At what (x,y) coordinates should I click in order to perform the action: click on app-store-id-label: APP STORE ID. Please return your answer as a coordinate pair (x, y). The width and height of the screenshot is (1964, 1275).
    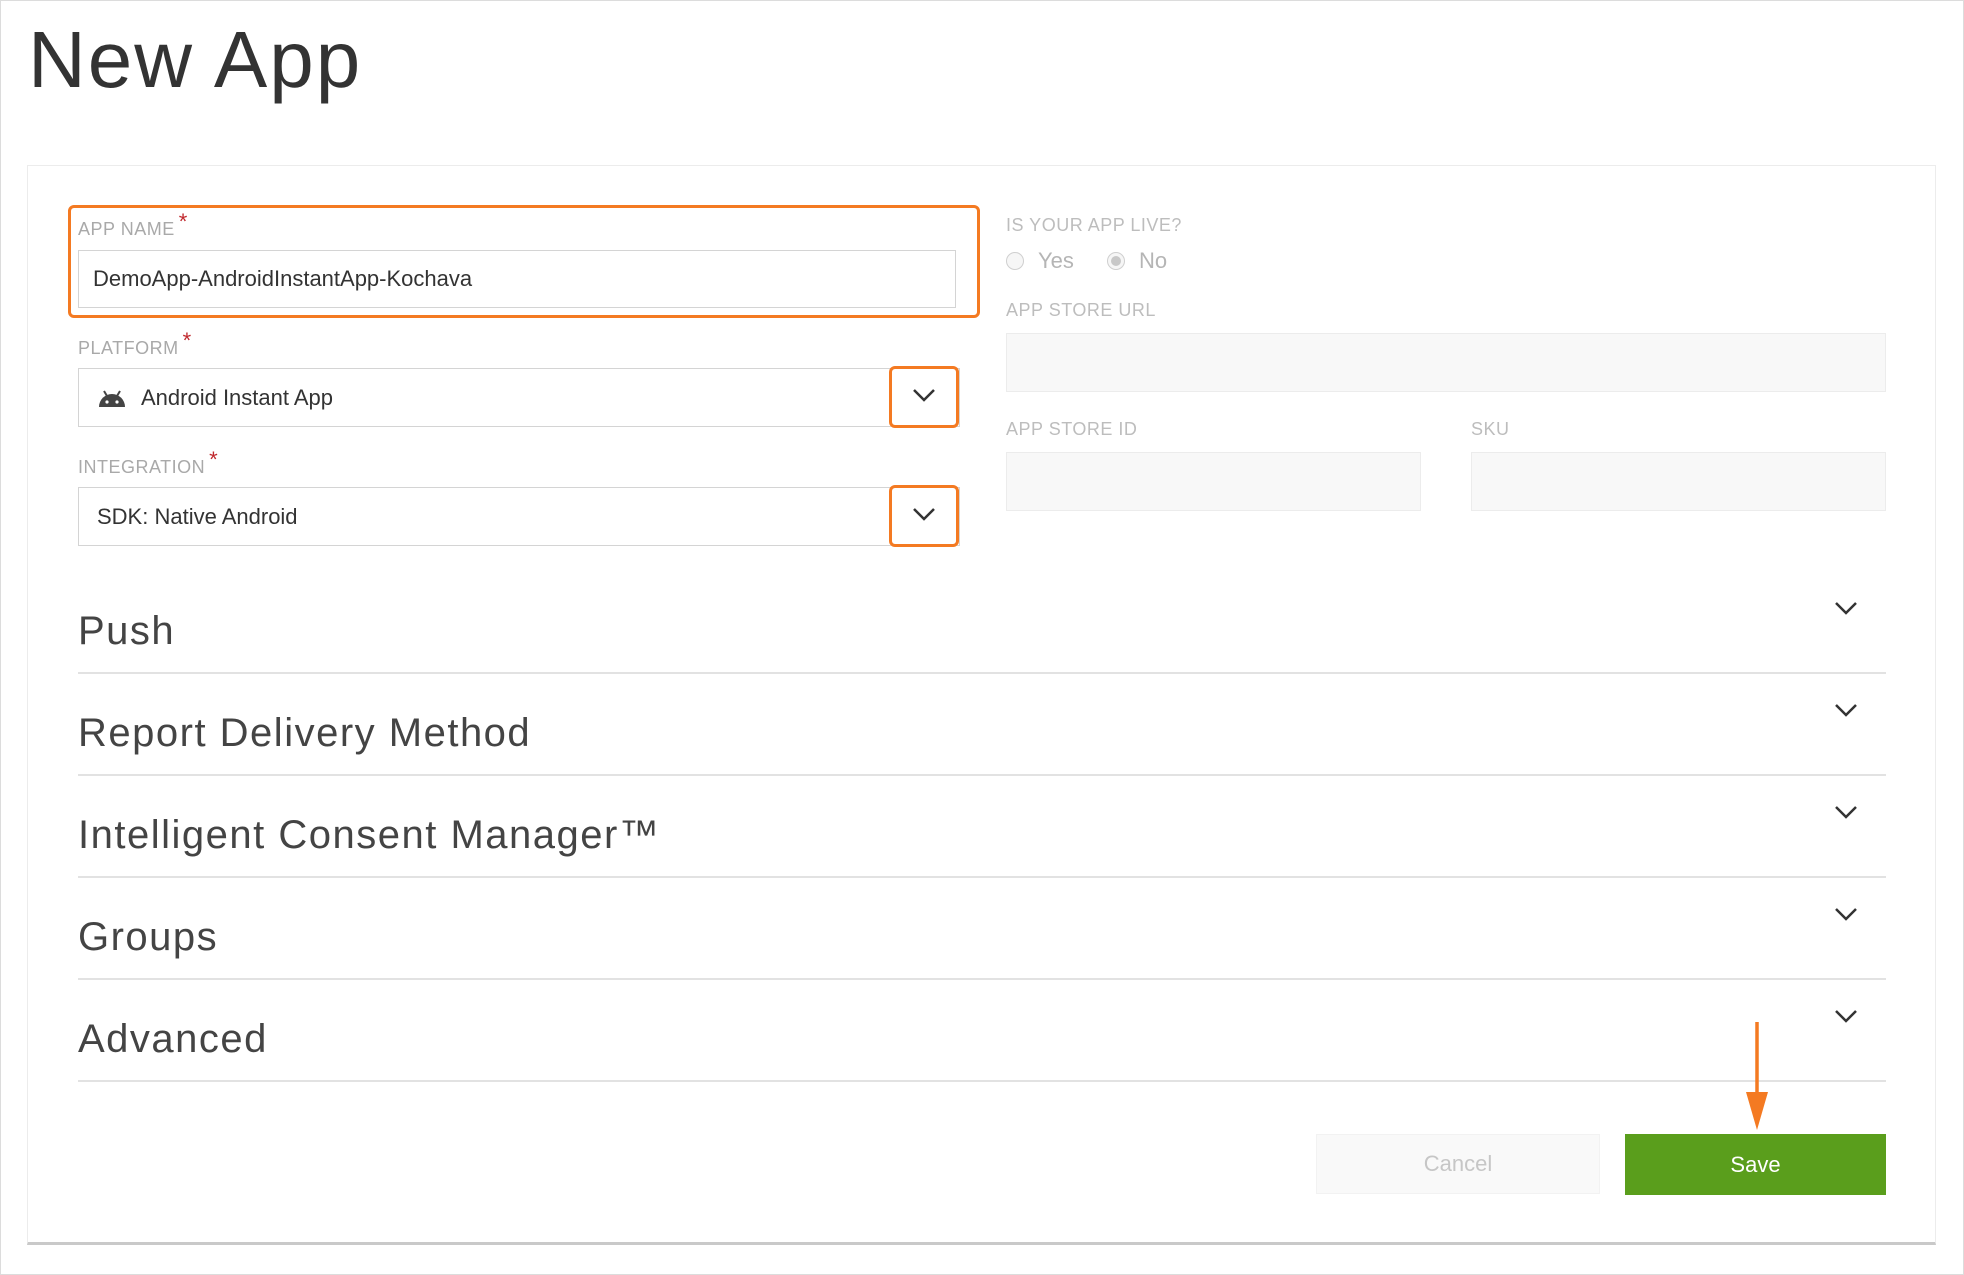
    Looking at the image, I should click on (1072, 429).